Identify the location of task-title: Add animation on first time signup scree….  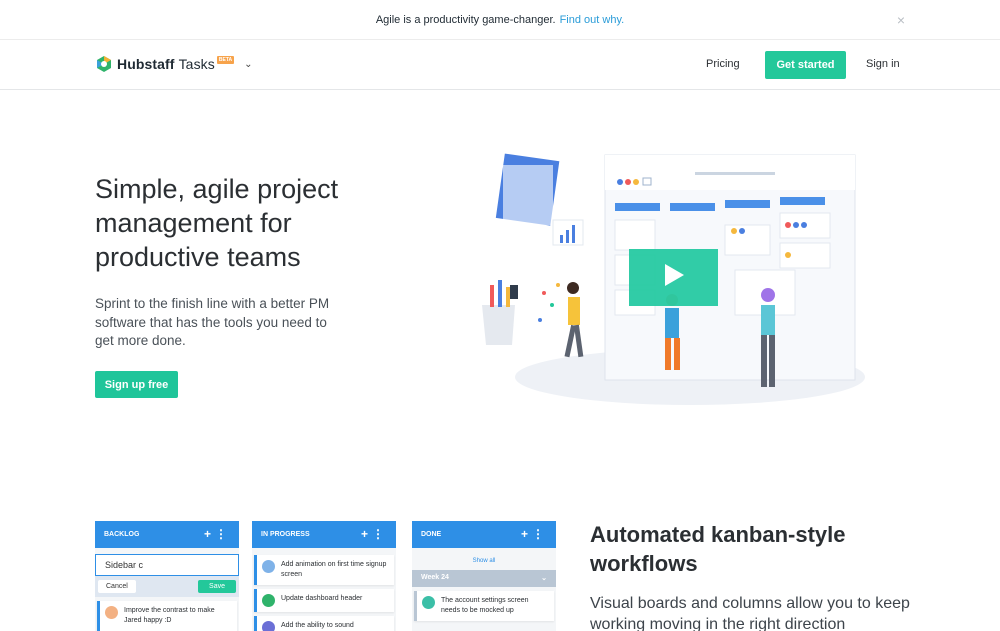
(334, 569).